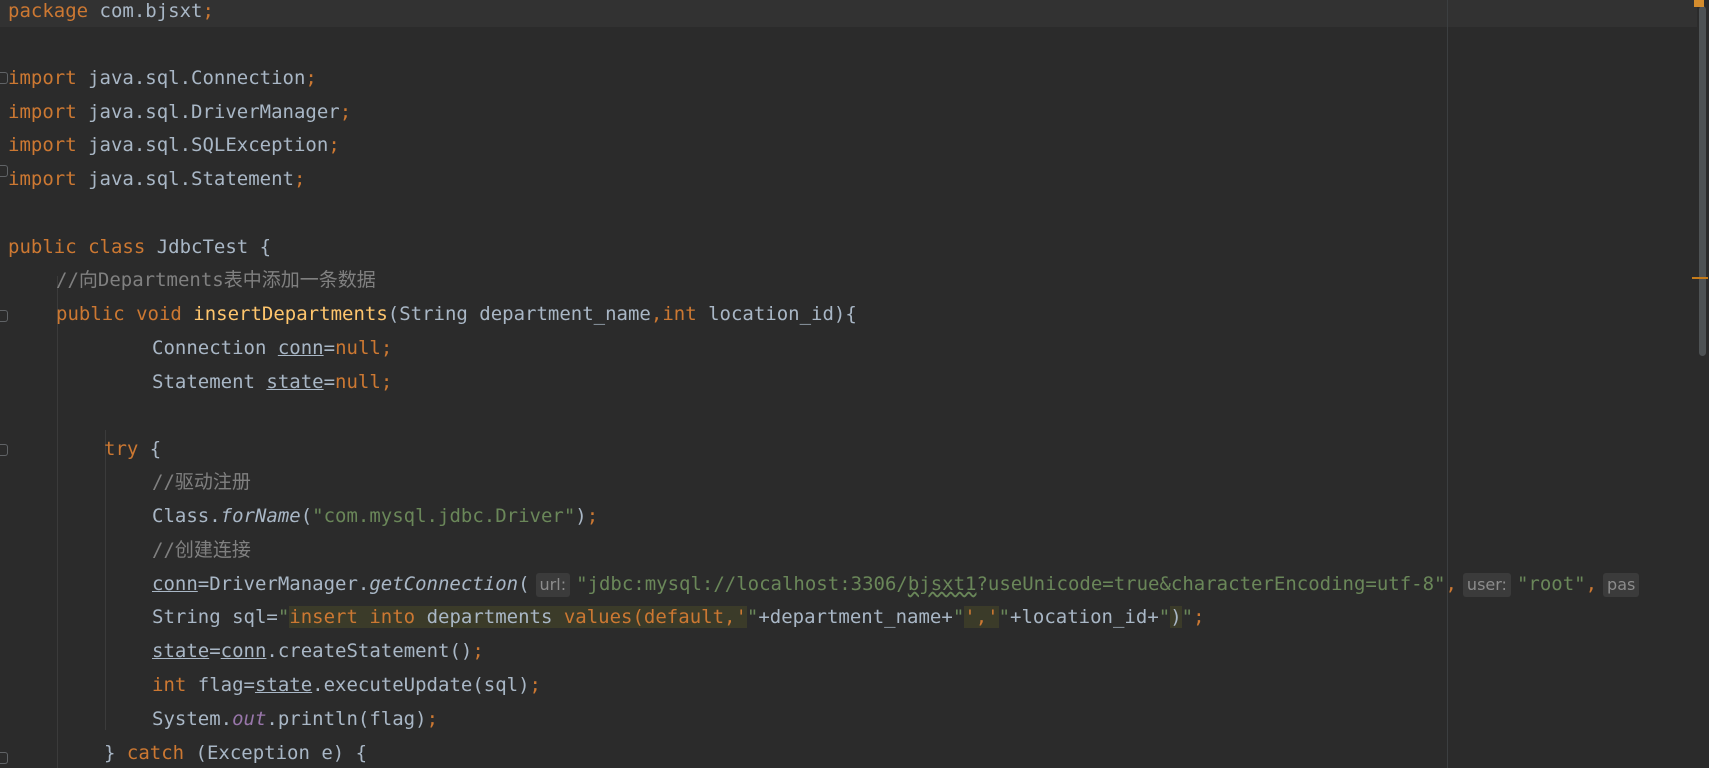 This screenshot has height=768, width=1709. Describe the element at coordinates (553, 585) in the screenshot. I see `parameter-hint-url: url:` at that location.